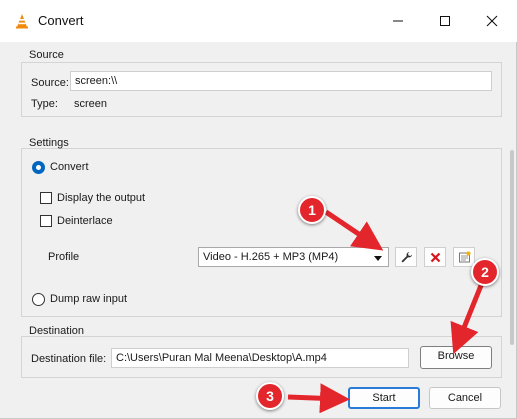  Describe the element at coordinates (485, 272) in the screenshot. I see `annotation-badge-2: 2` at that location.